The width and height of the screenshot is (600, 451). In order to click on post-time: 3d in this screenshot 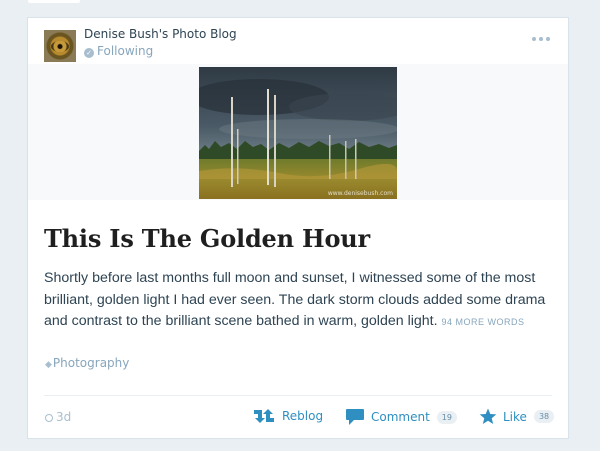, I will do `click(58, 417)`.